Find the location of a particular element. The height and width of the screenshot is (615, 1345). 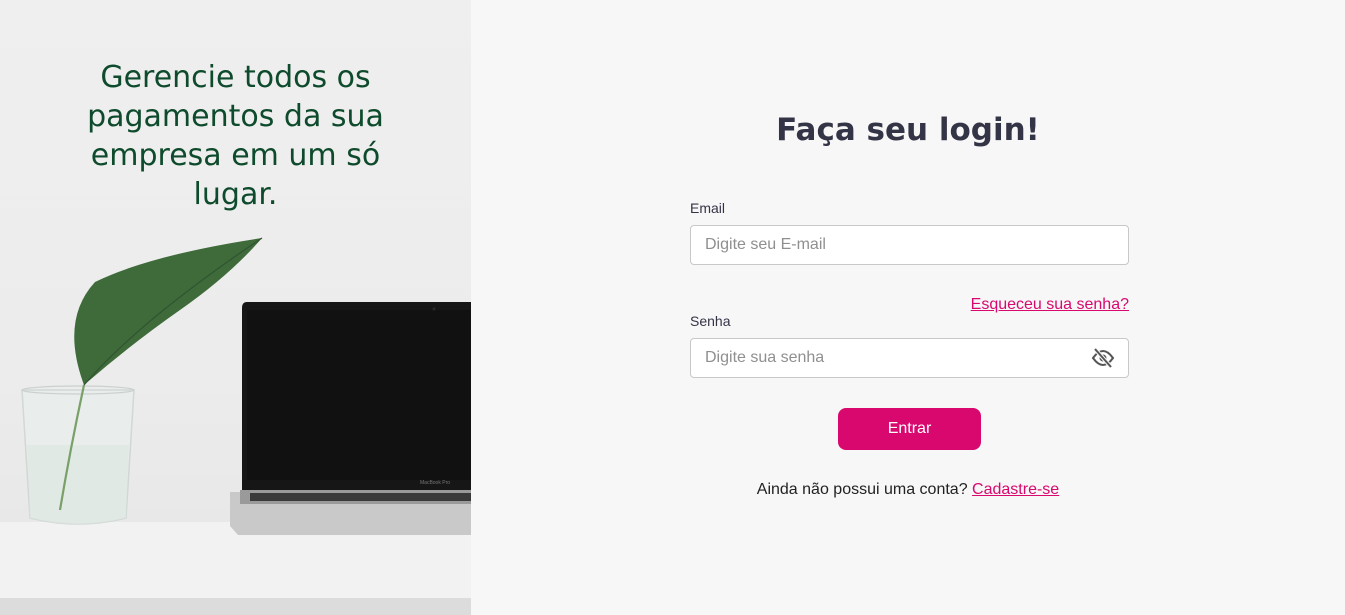

signup-prompt: Ainda não possui uma conta? Cadastre-se is located at coordinates (908, 490).